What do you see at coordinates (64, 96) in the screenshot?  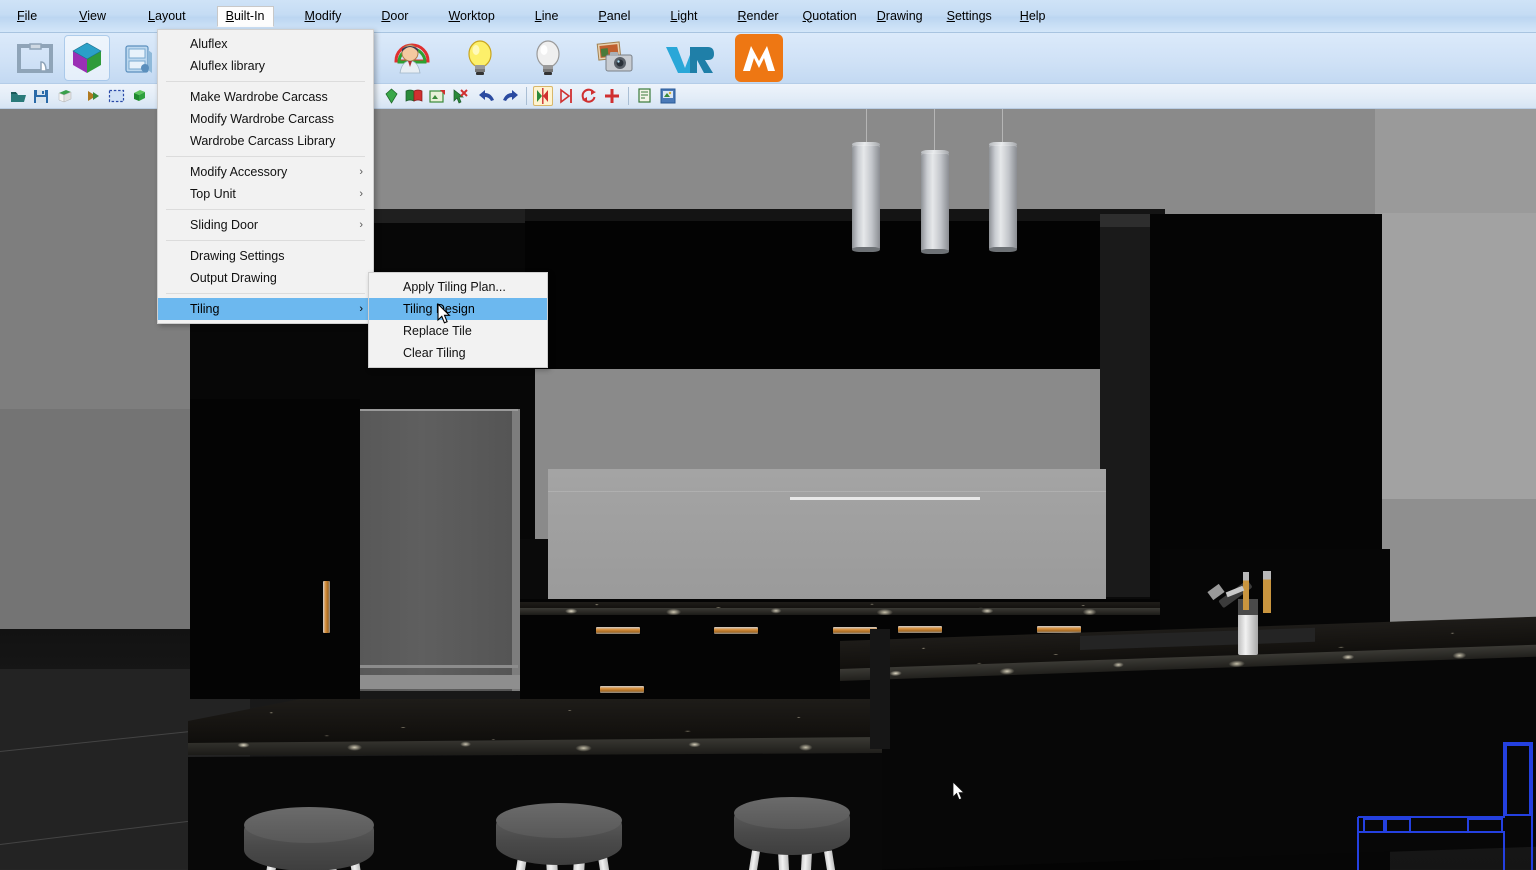 I see `white-box-icon` at bounding box center [64, 96].